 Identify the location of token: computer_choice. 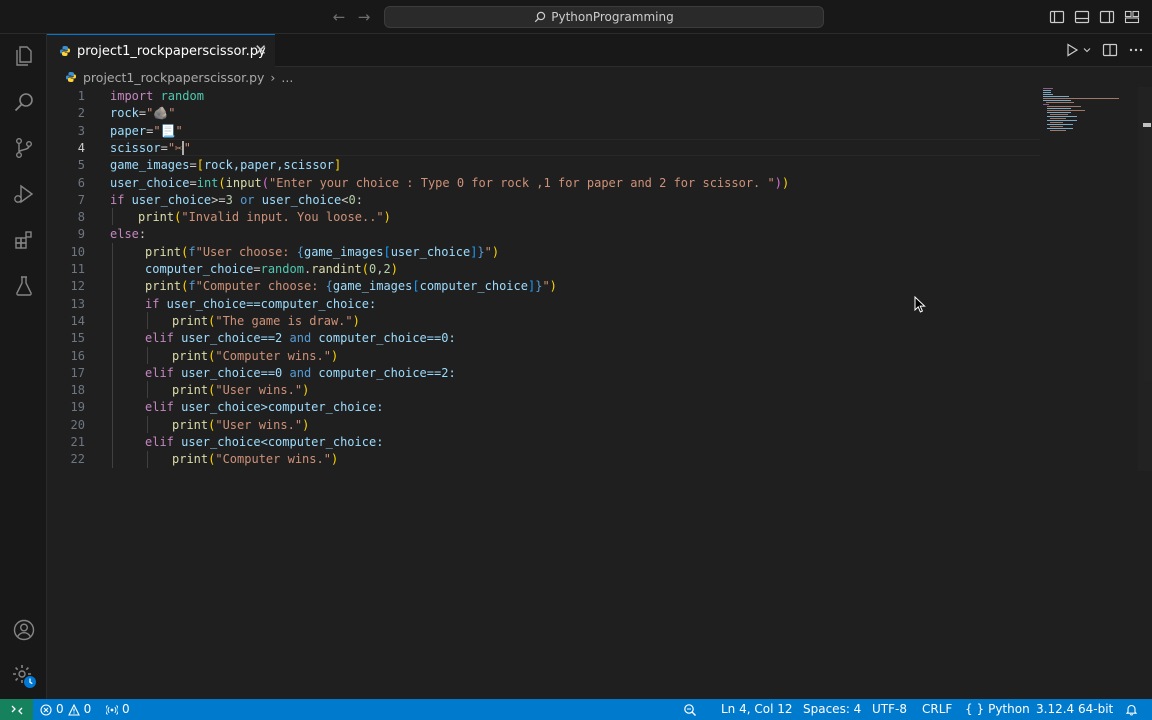
(473, 286).